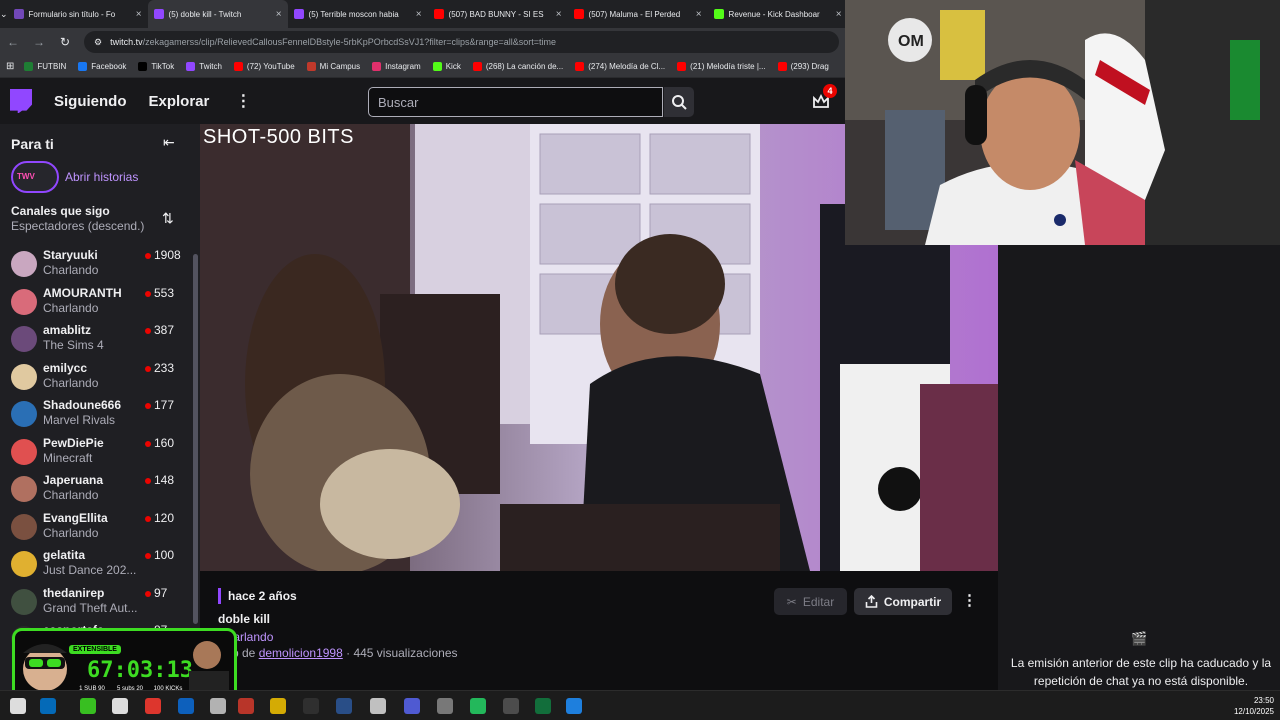  What do you see at coordinates (333, 66) in the screenshot?
I see `bookmark: Mi Campus` at bounding box center [333, 66].